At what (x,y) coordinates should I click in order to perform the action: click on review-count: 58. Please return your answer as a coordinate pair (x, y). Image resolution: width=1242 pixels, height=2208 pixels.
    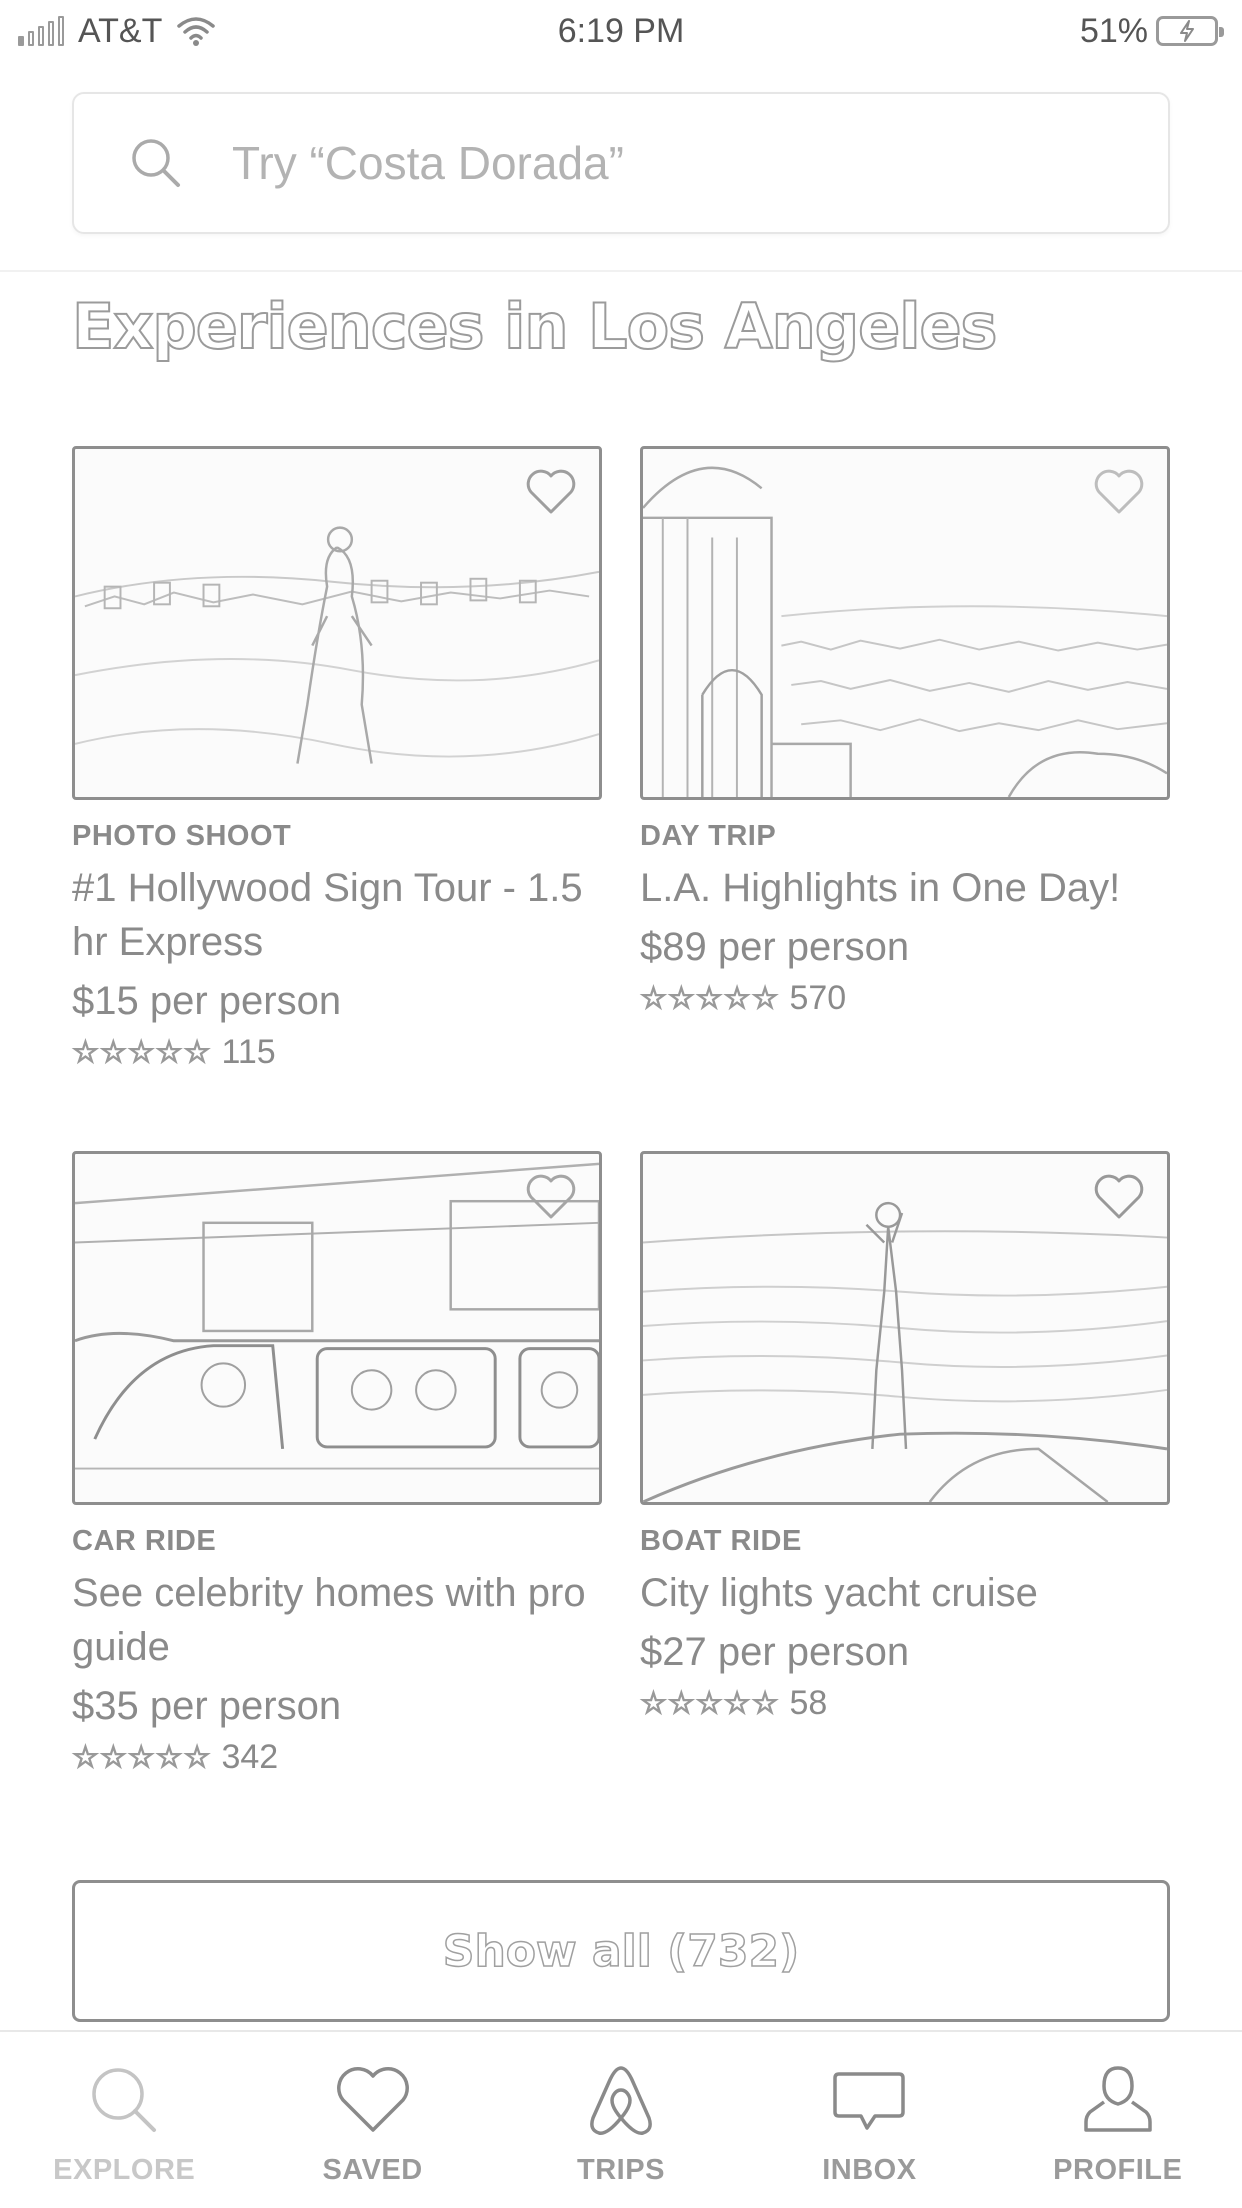
    Looking at the image, I should click on (808, 1703).